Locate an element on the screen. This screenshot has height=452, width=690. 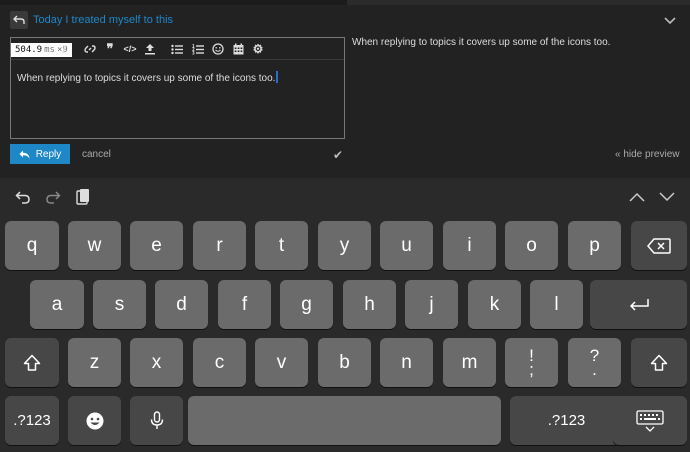
gear-icon: ⚙ is located at coordinates (258, 49).